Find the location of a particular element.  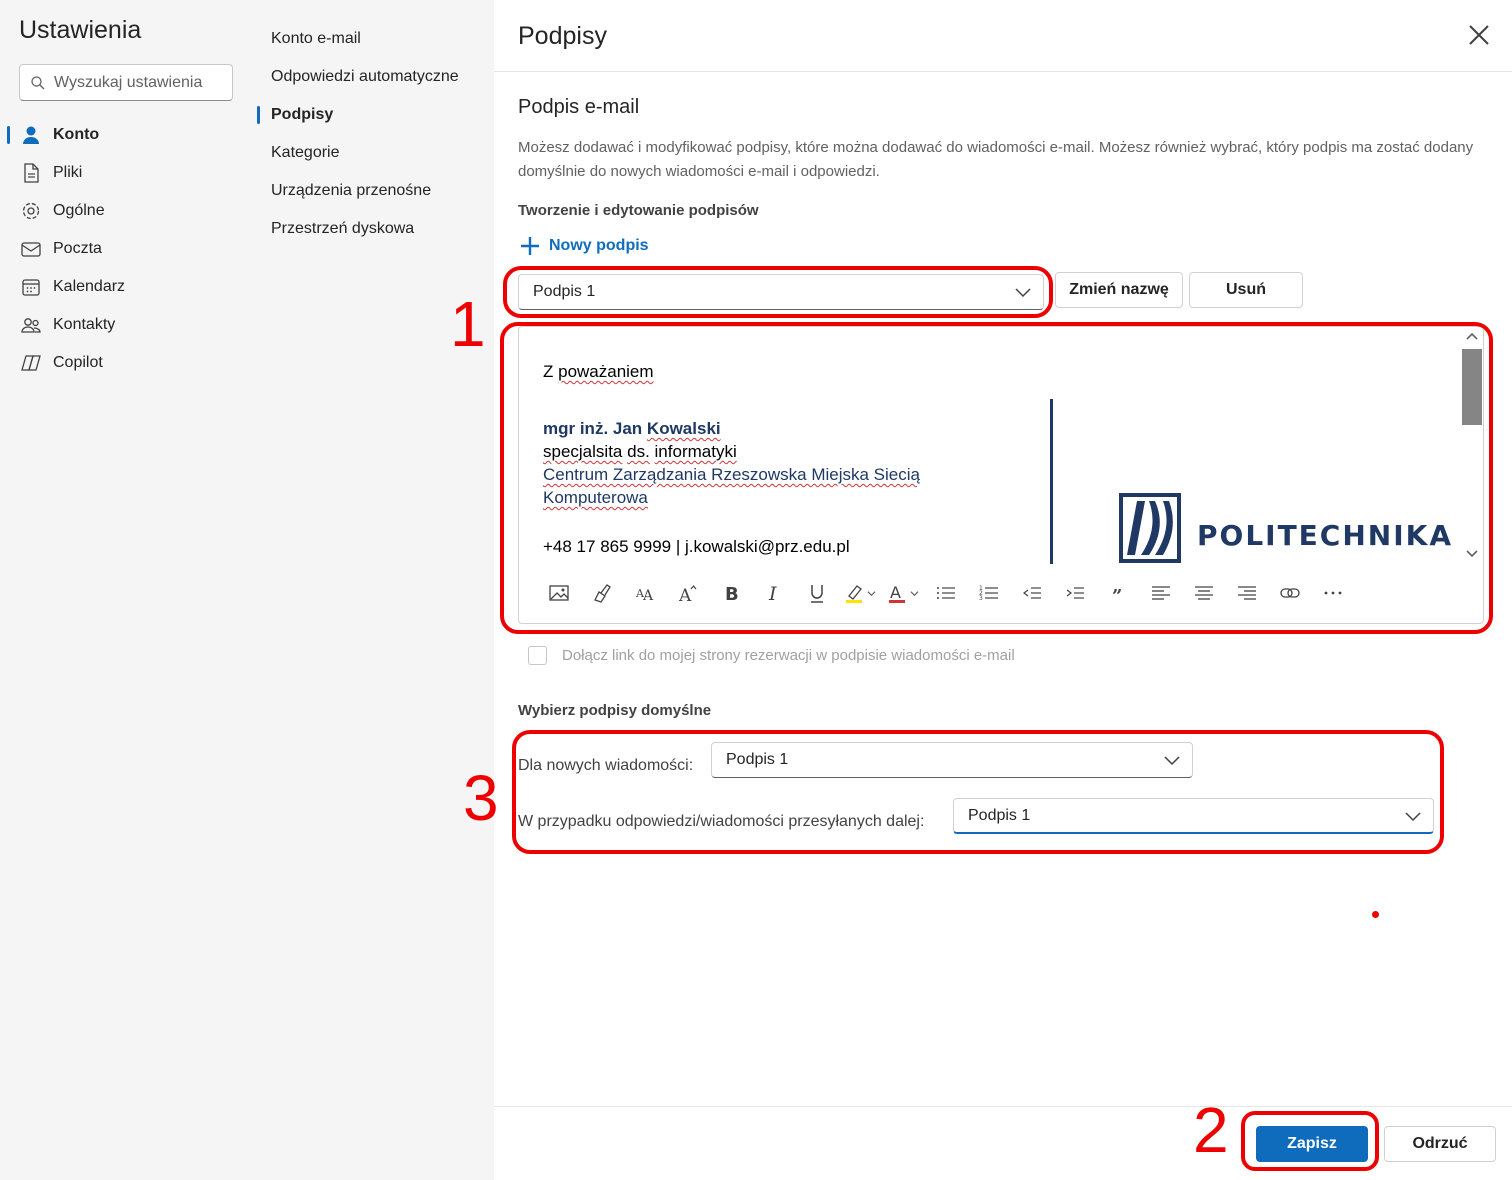

subnav-item-signatures: Podpisy is located at coordinates (294, 115).